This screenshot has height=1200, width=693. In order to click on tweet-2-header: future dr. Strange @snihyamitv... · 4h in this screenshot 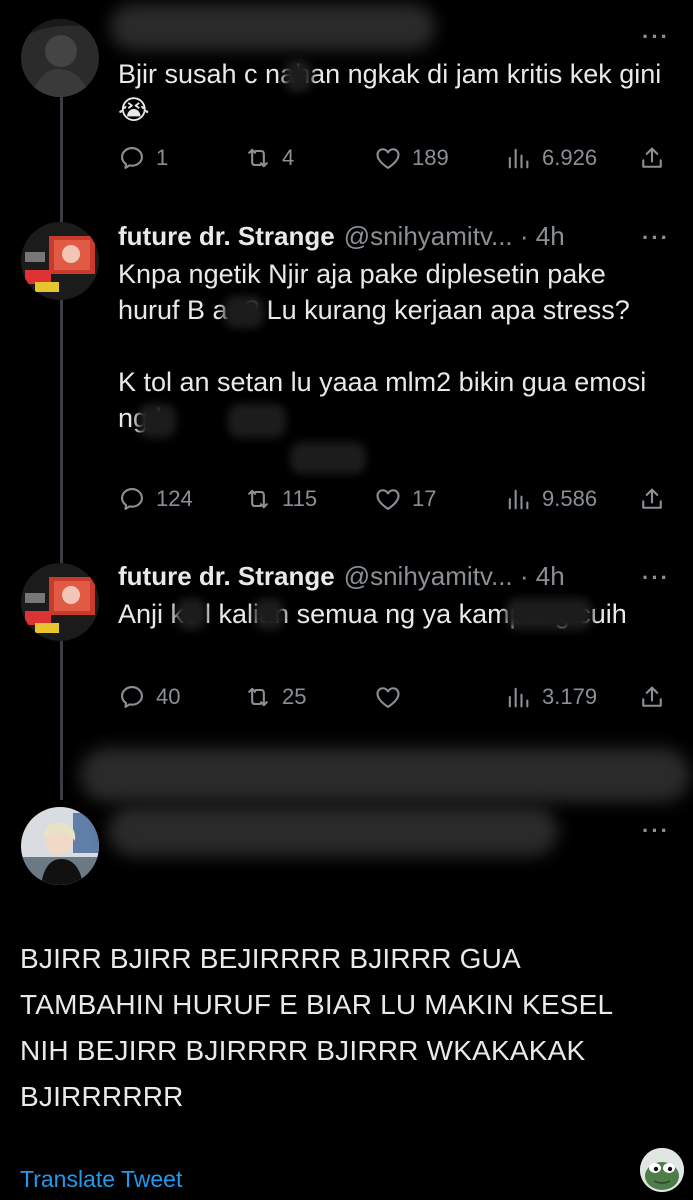, I will do `click(341, 236)`.